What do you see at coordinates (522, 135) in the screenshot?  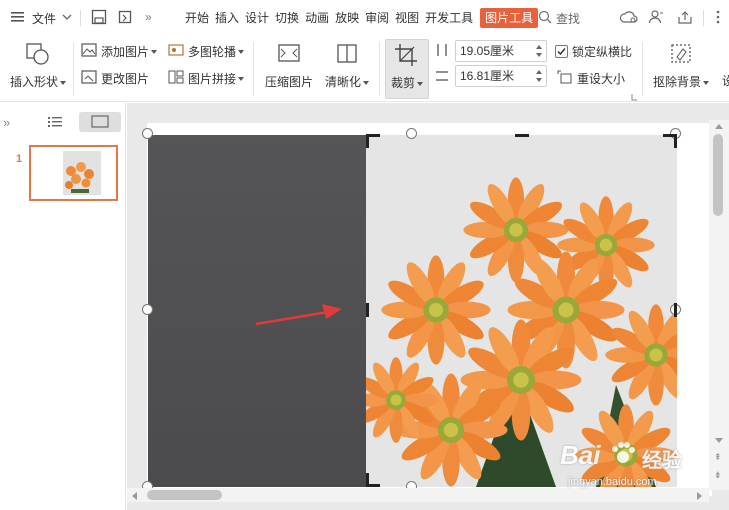 I see `crop-handle-top-center` at bounding box center [522, 135].